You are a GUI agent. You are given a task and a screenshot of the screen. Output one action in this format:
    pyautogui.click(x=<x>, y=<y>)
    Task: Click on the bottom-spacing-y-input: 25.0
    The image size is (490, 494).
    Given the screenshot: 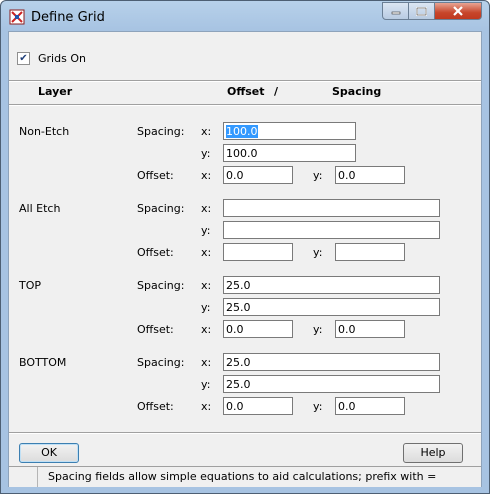 What is the action you would take?
    pyautogui.click(x=331, y=384)
    